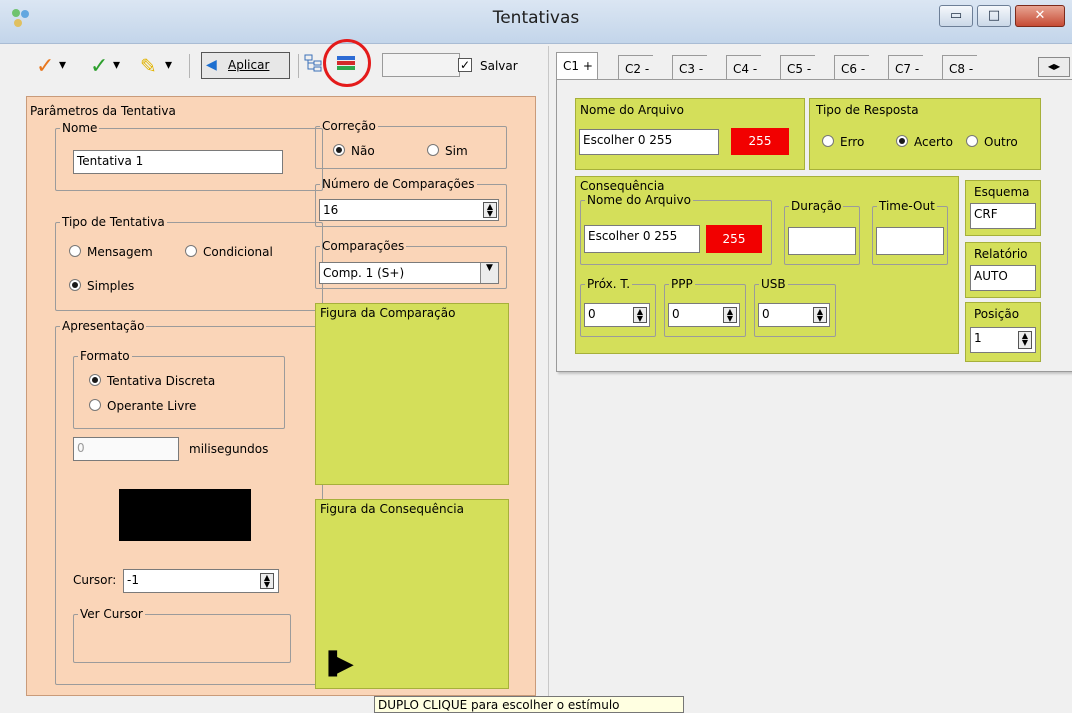  Describe the element at coordinates (536, 18) in the screenshot. I see `window-title: Tentativas` at that location.